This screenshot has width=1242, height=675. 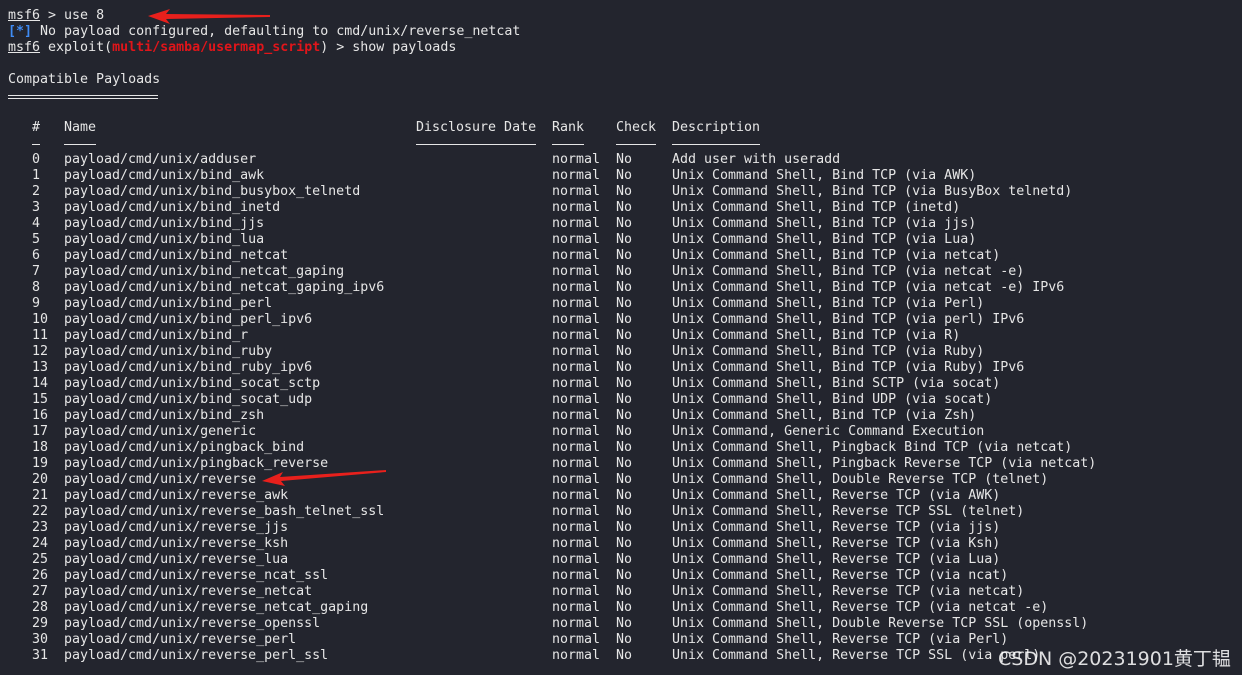 I want to click on cell-name: payload/cmd/unix/bind_awk, so click(x=164, y=175).